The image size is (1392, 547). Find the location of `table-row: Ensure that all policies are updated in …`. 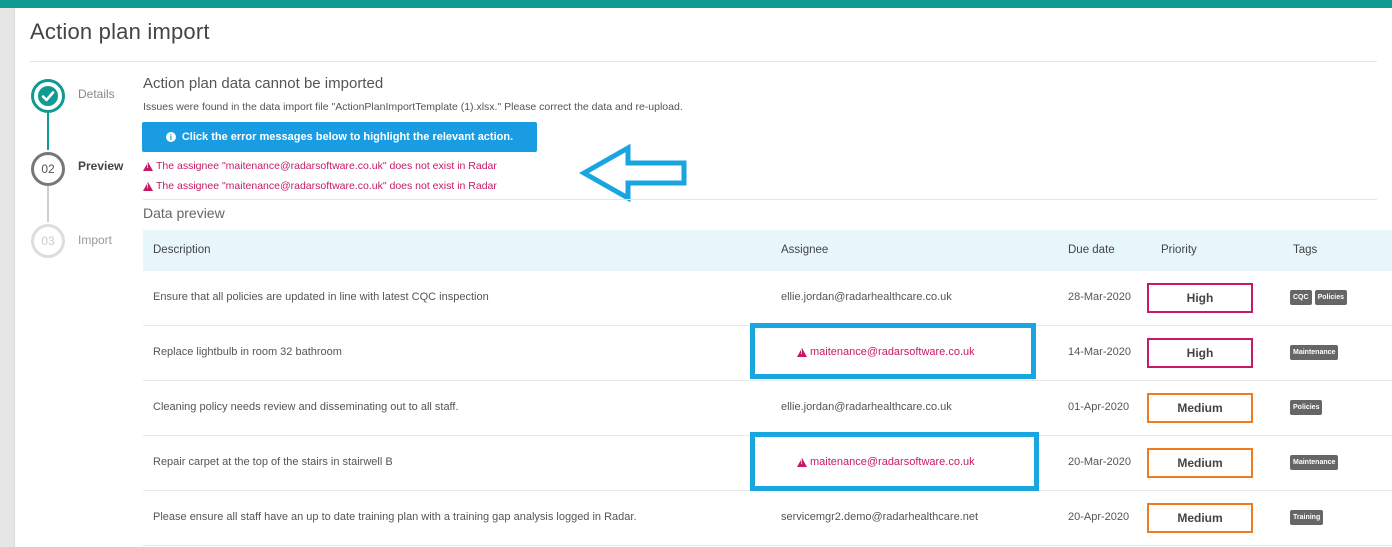

table-row: Ensure that all policies are updated in … is located at coordinates (767, 298).